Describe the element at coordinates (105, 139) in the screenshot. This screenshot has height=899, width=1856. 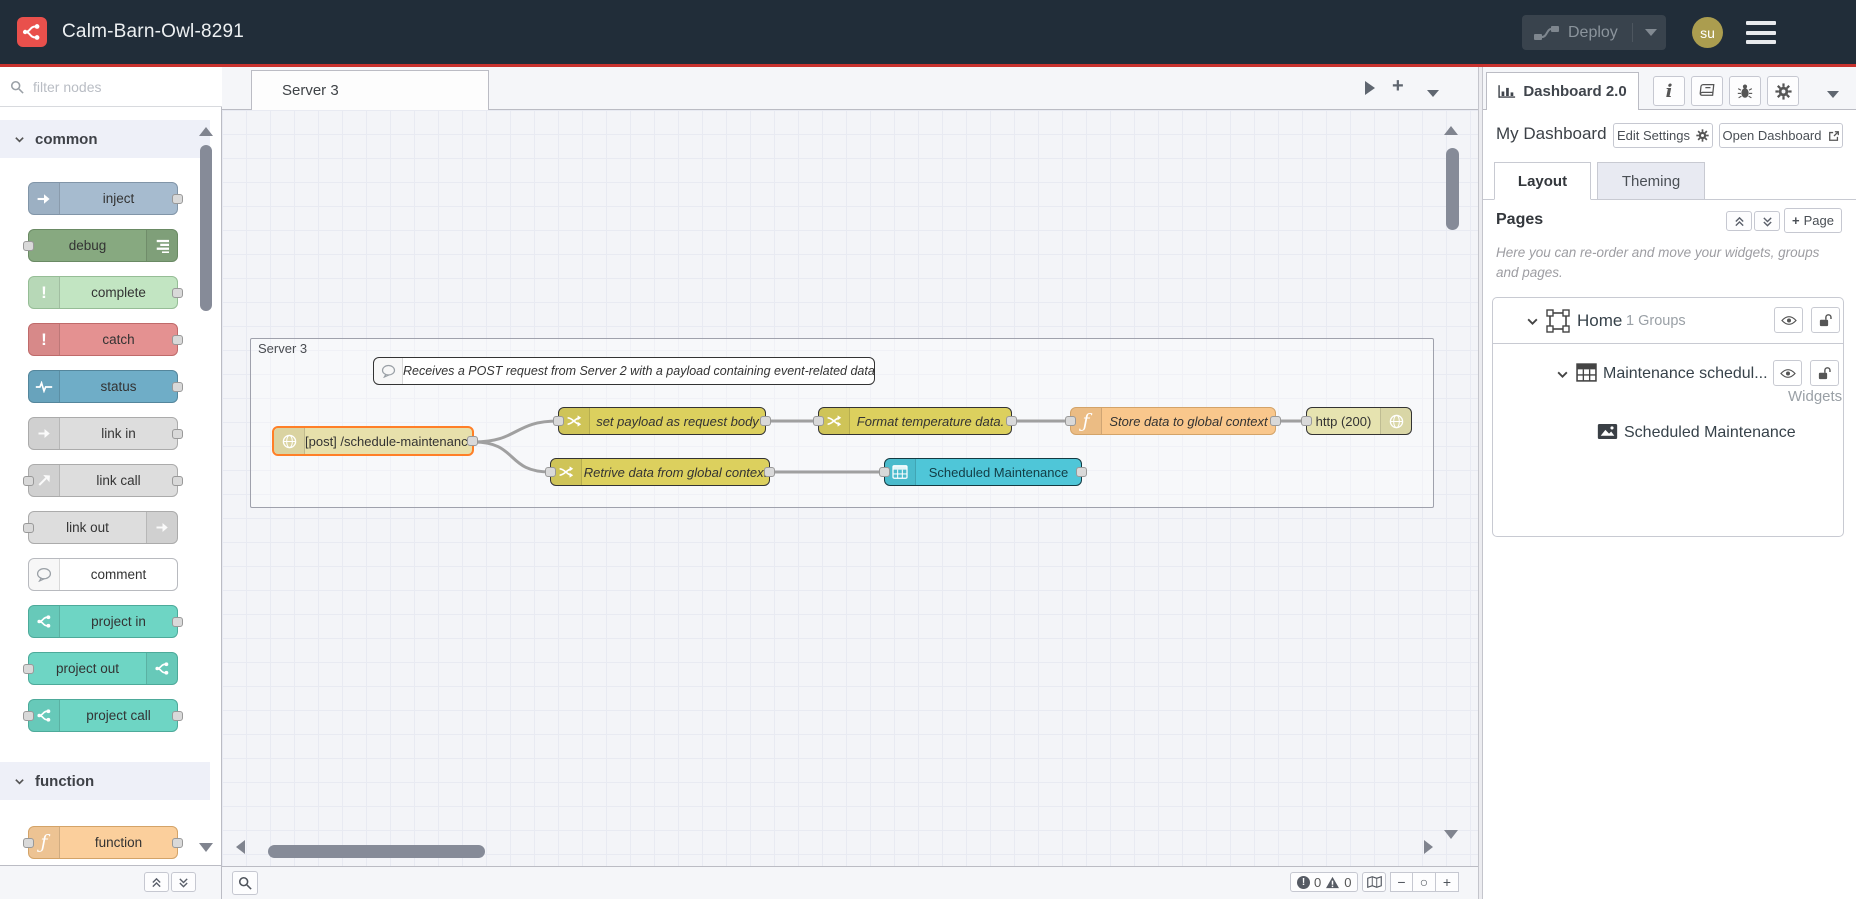
I see `palette-category-common: common` at that location.